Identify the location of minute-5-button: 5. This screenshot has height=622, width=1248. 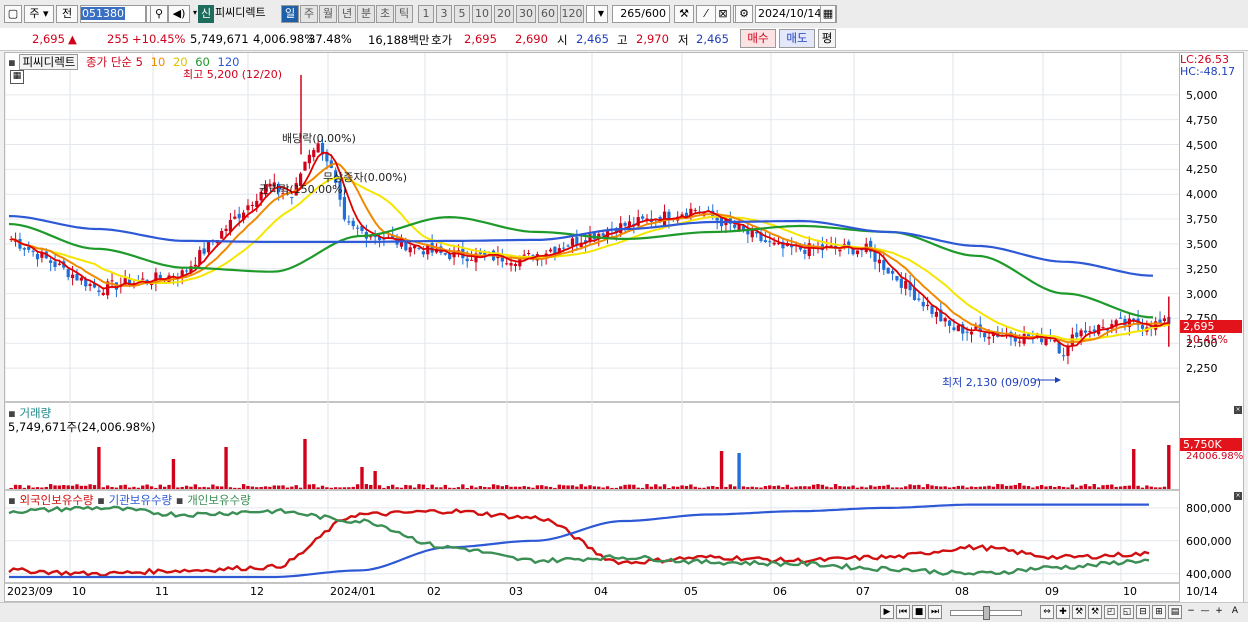
(462, 14).